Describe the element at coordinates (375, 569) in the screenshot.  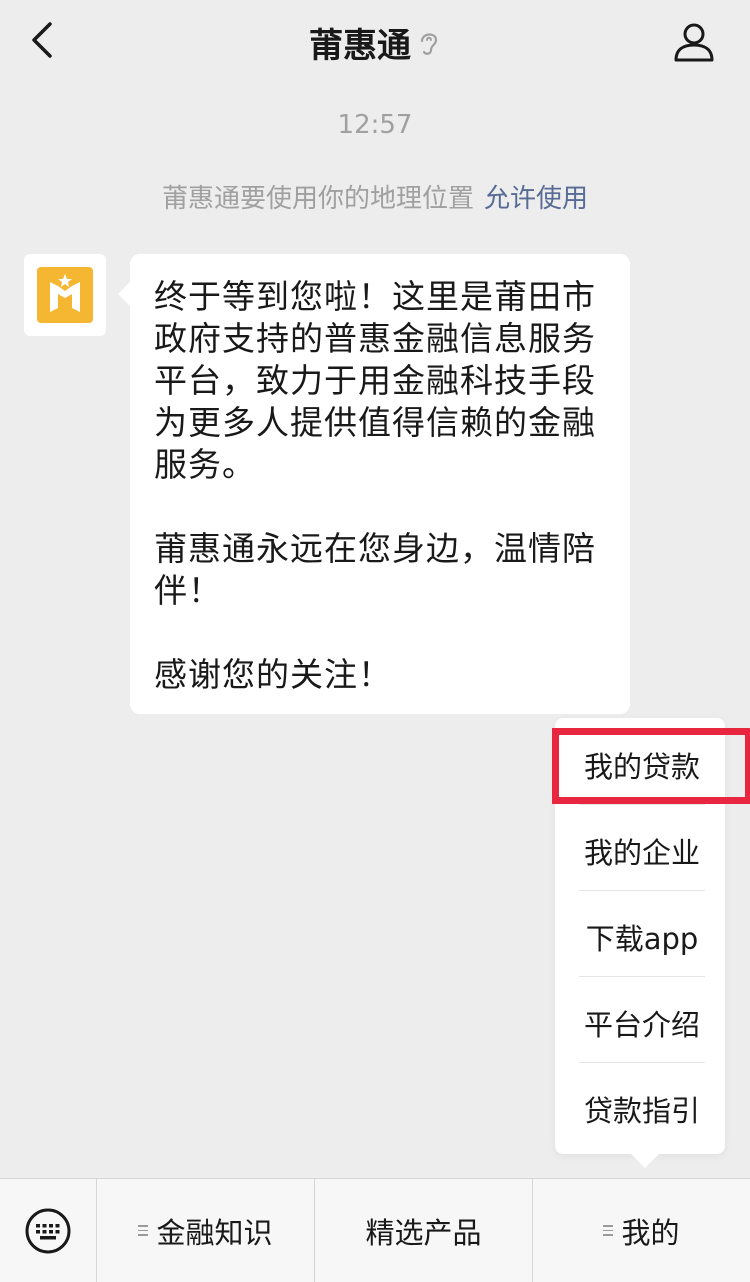
I see `message-paragraph: 莆惠通永远在您身边，温情陪伴！` at that location.